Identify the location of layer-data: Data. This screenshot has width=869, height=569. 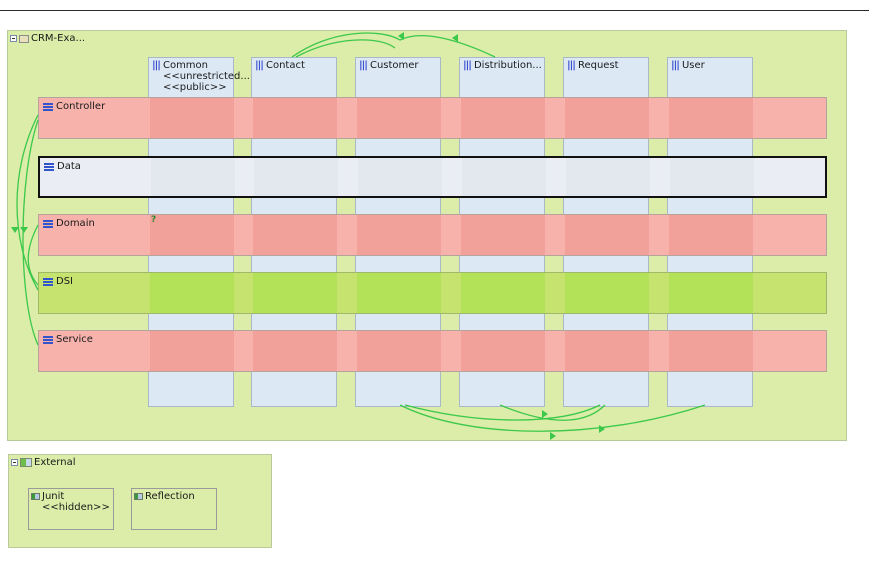
(432, 177).